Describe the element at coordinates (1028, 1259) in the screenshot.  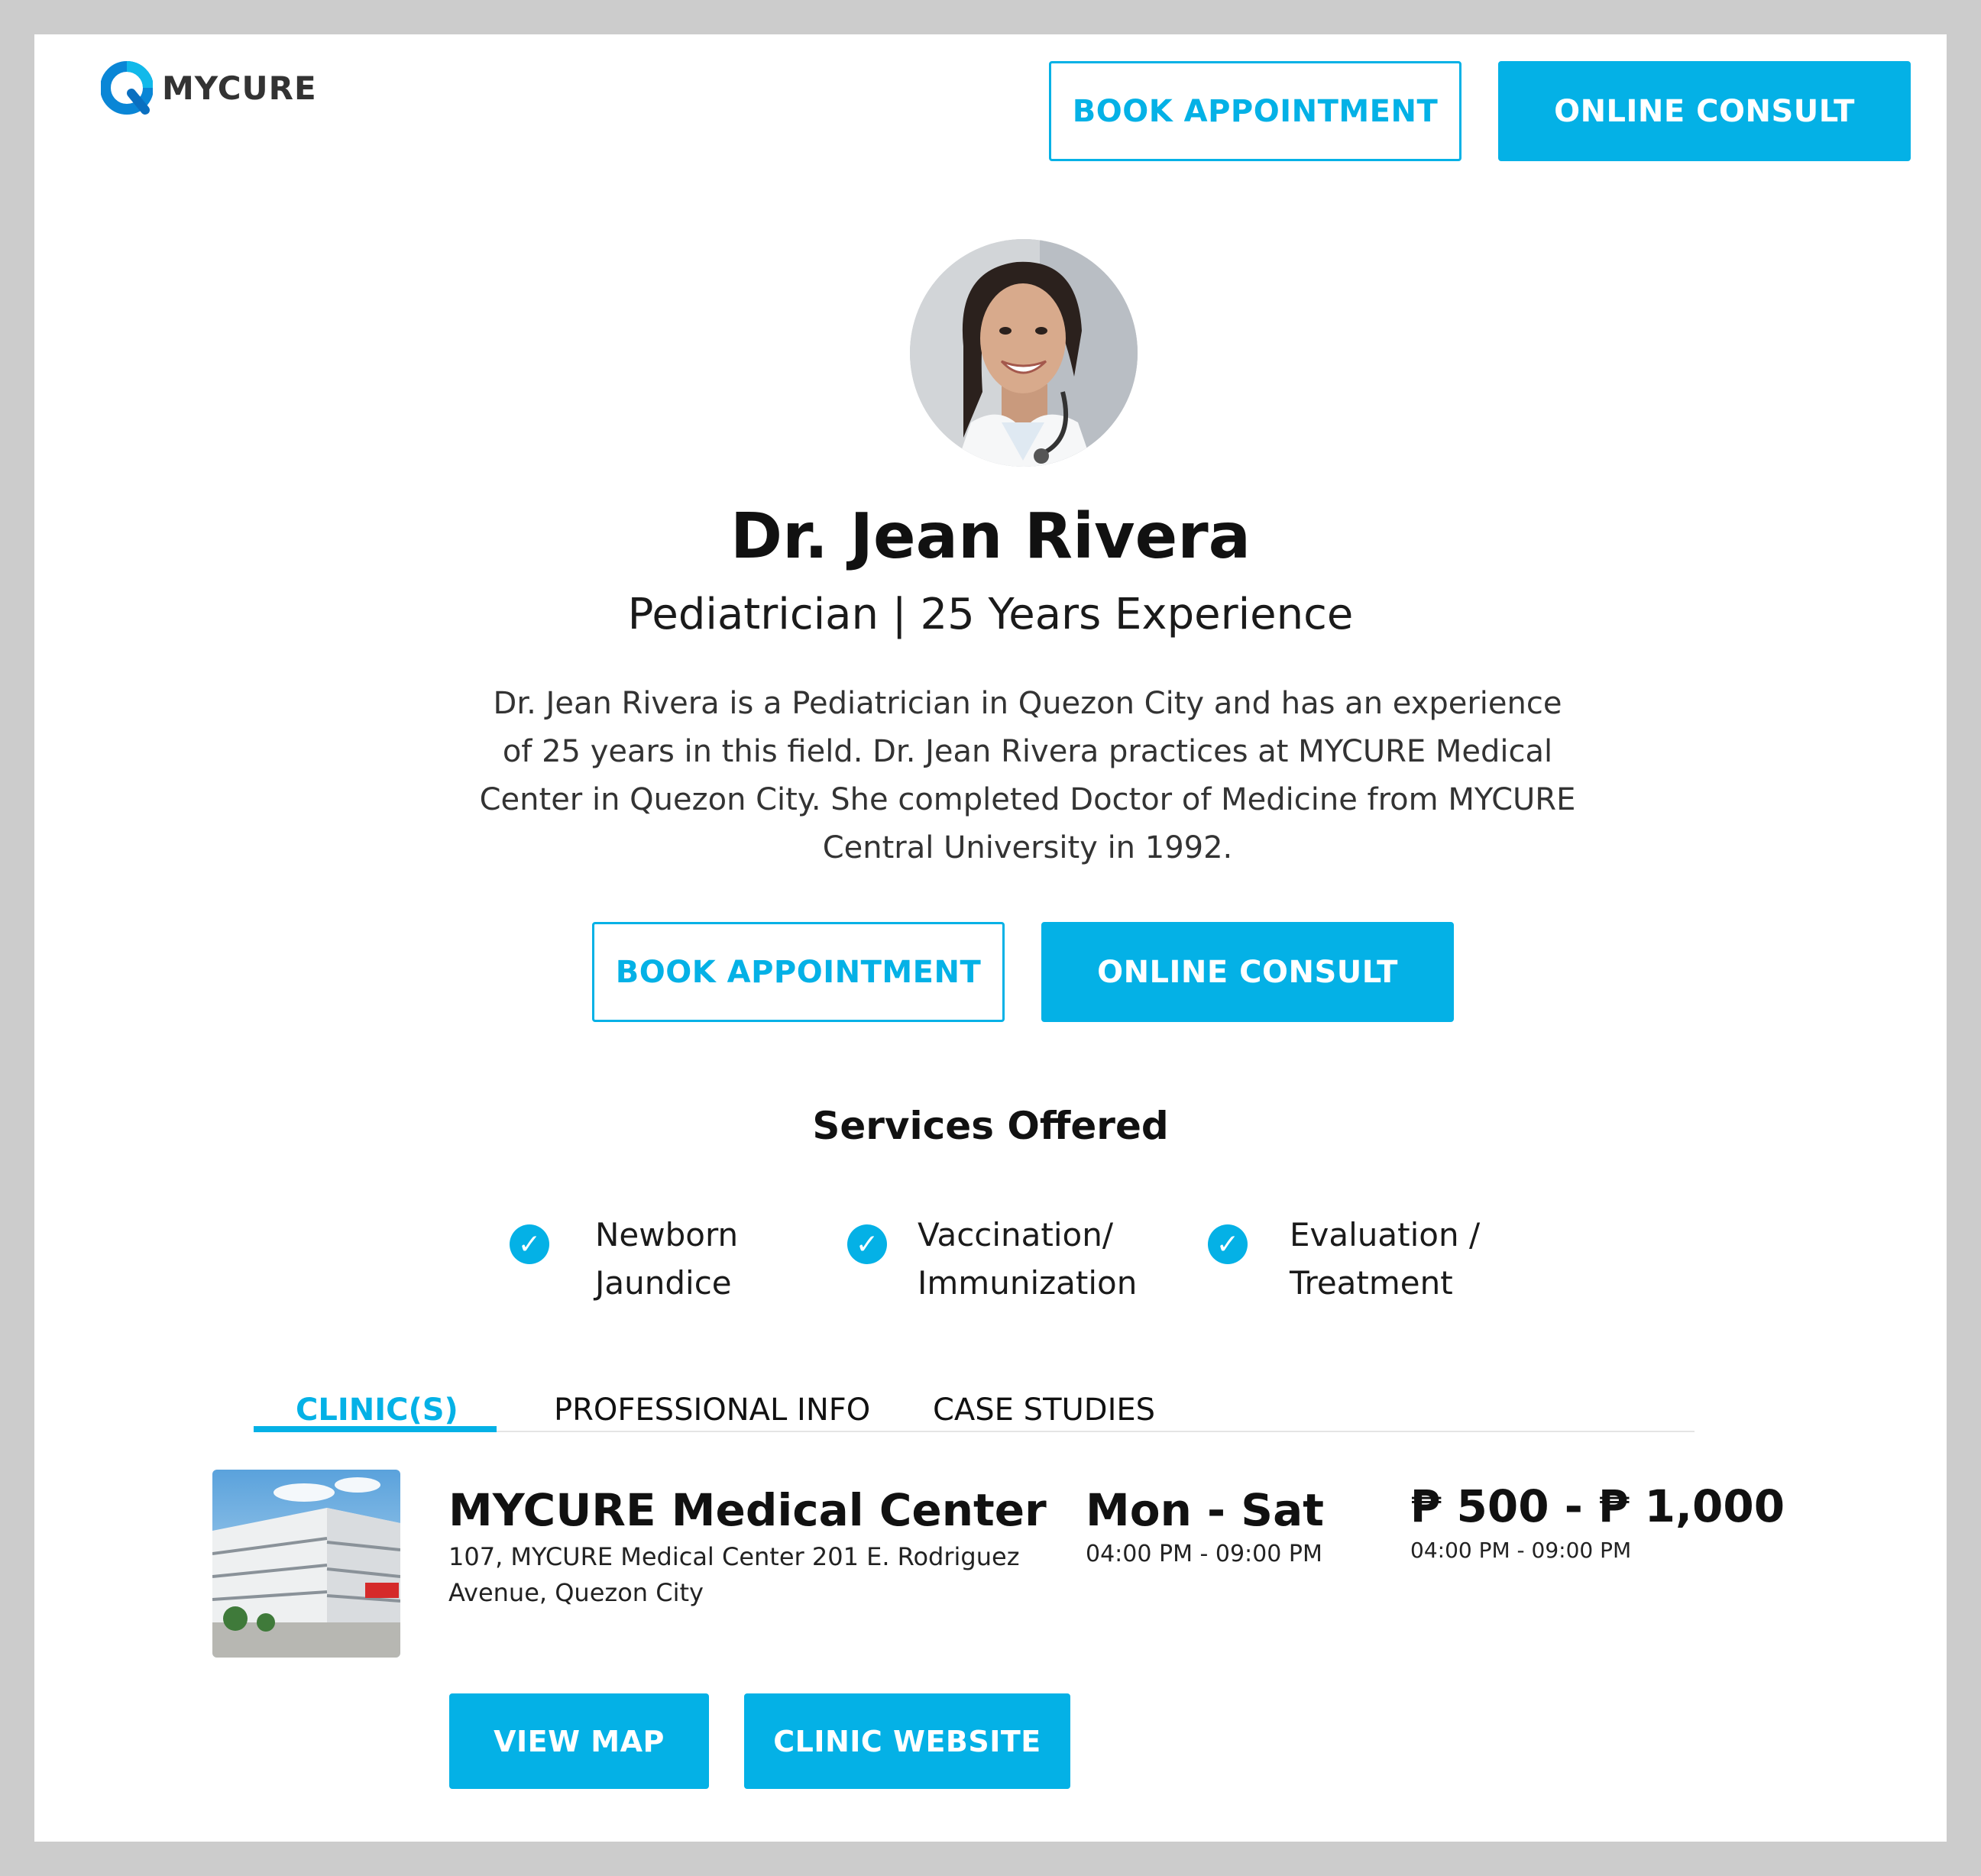
I see `service-label: Vaccination/ Immunization` at that location.